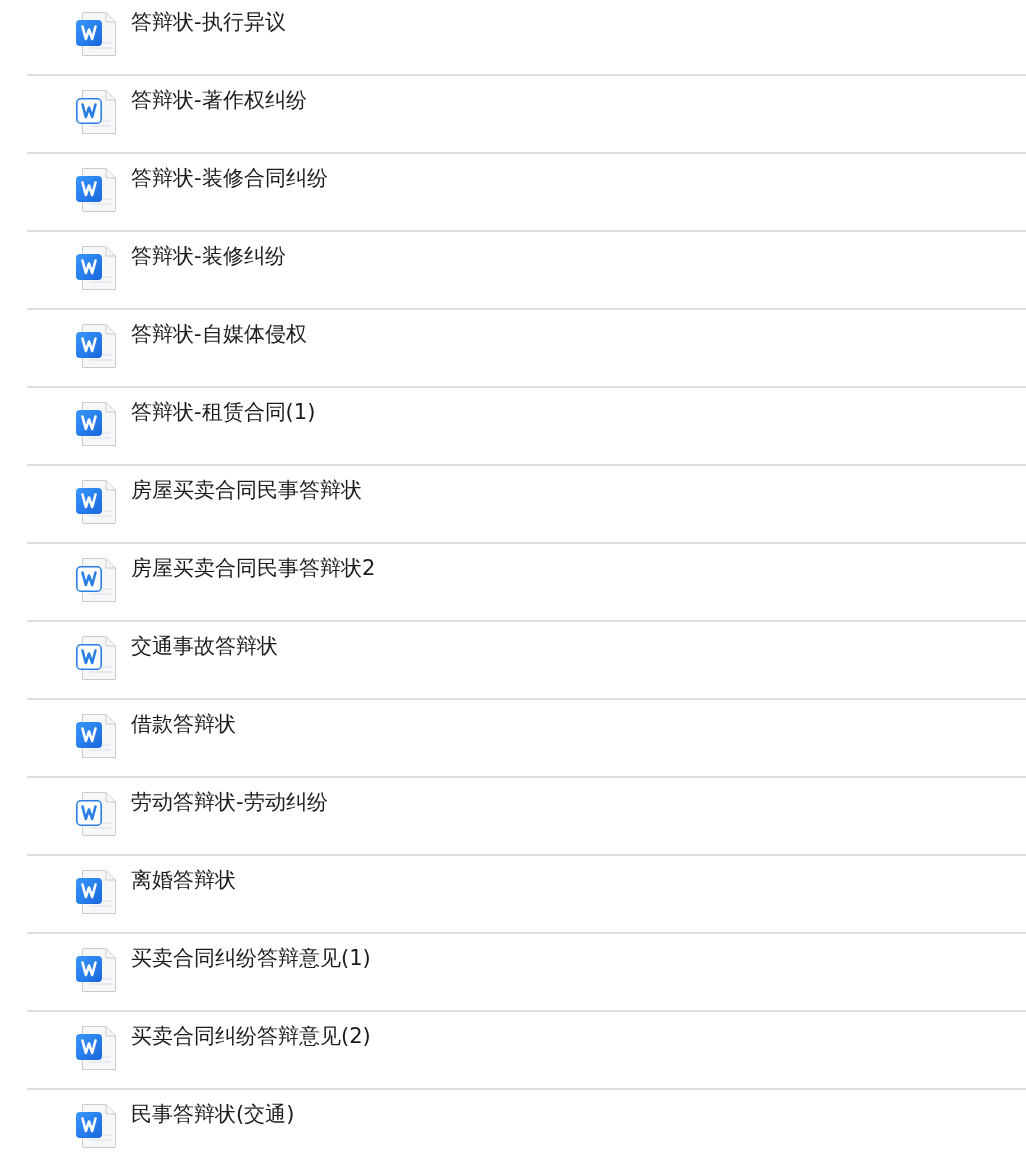  I want to click on file-name: 民事答辩状(交通), so click(213, 1114).